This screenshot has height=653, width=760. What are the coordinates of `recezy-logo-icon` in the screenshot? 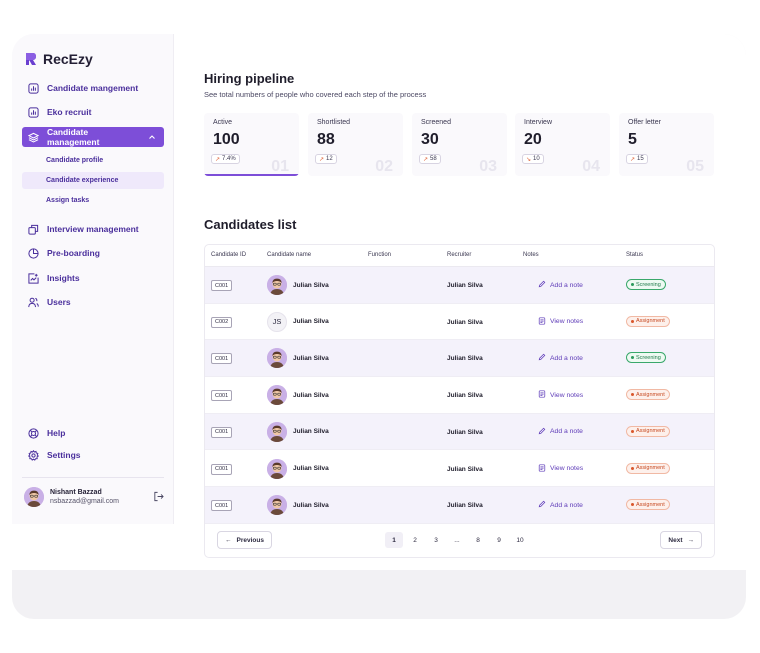 It's located at (31, 59).